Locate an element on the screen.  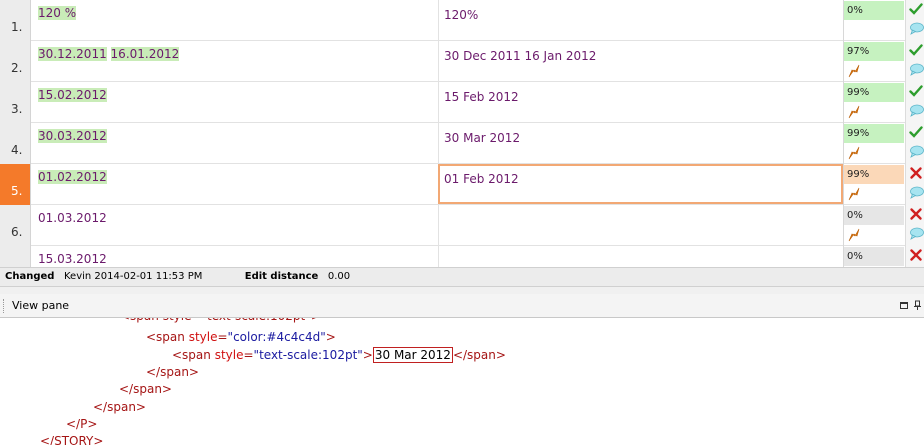
xml-line: <span style="text-scale:102pt"> is located at coordinates (220, 321).